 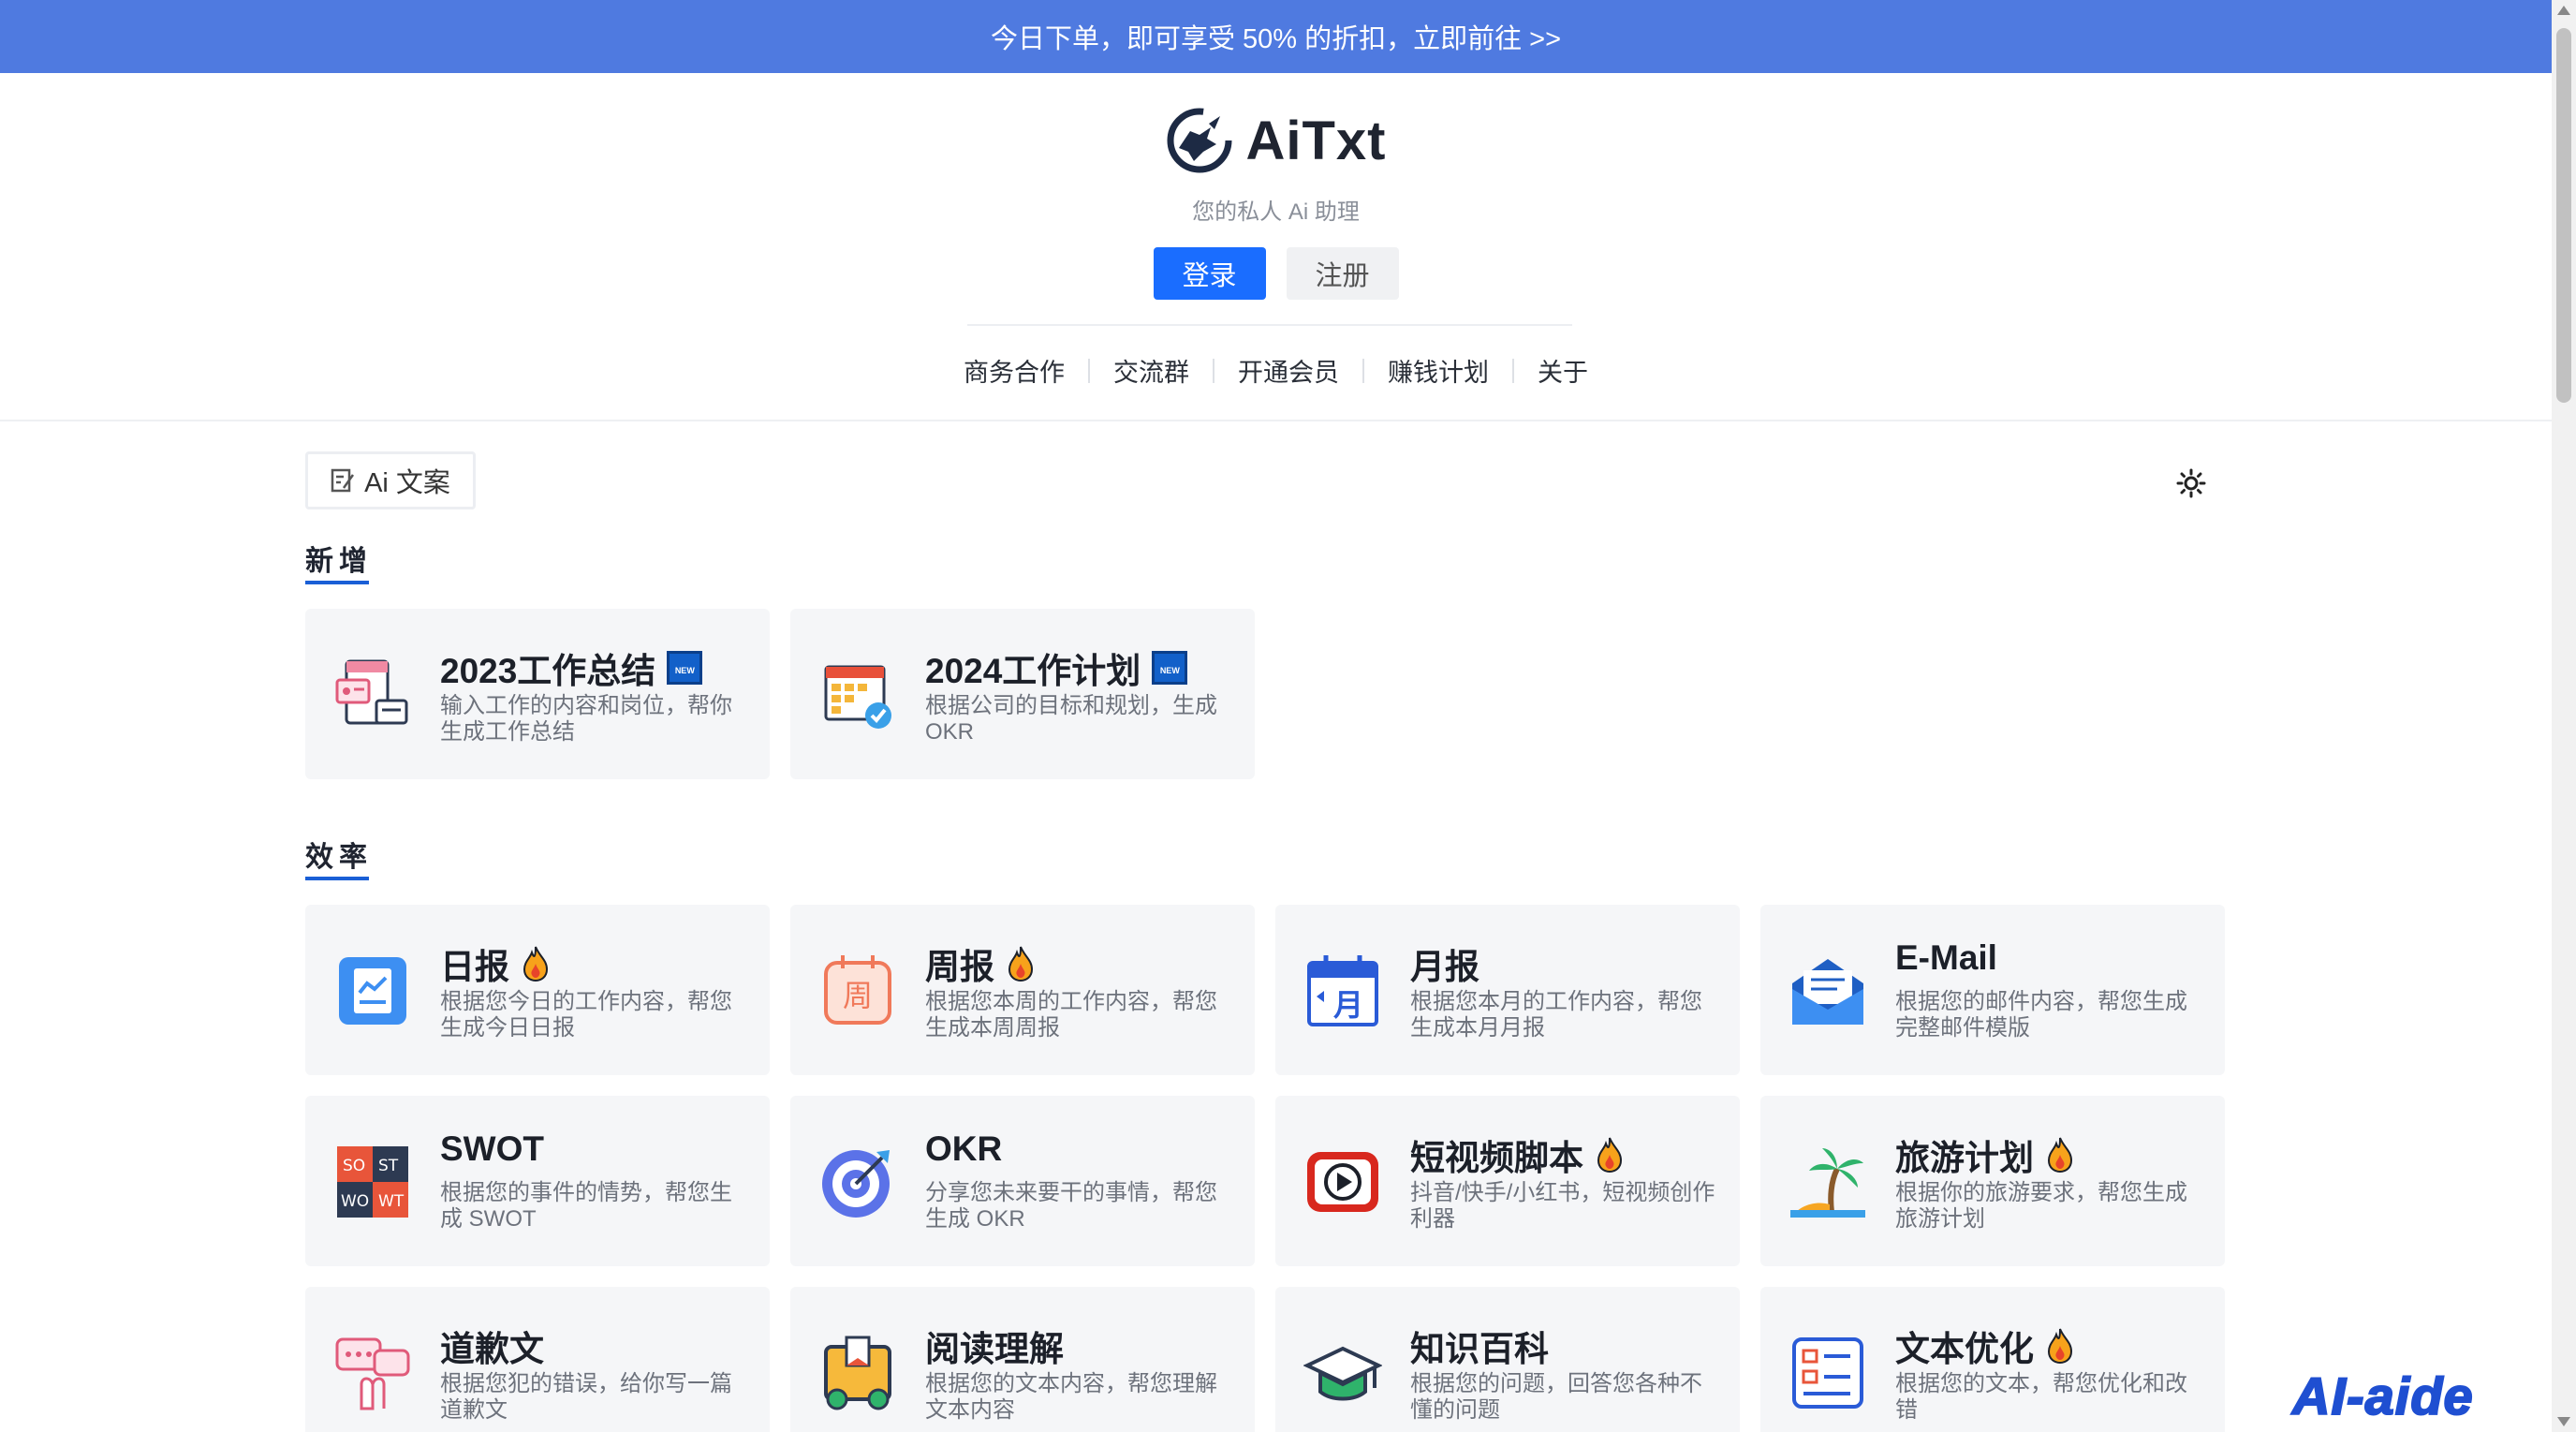 I want to click on swot-icon: SO ST WO WT, so click(x=372, y=1182).